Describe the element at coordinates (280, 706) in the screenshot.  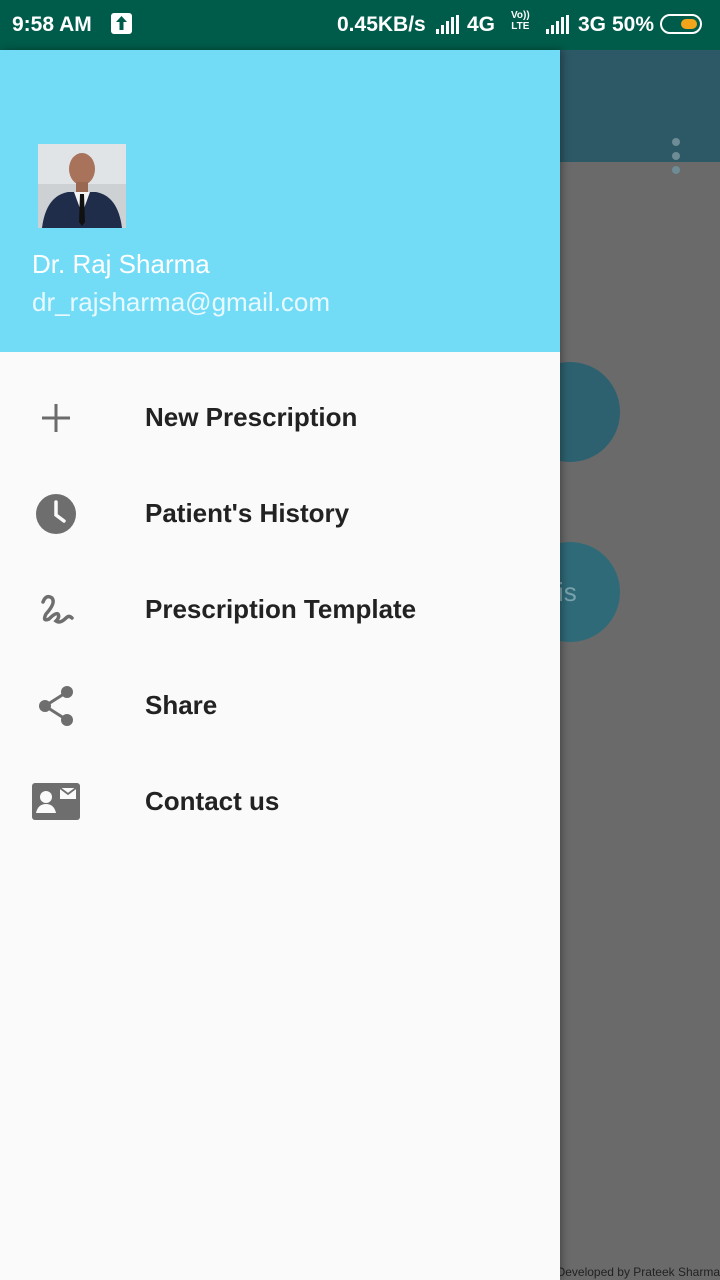
I see `menu-item-share: Share` at that location.